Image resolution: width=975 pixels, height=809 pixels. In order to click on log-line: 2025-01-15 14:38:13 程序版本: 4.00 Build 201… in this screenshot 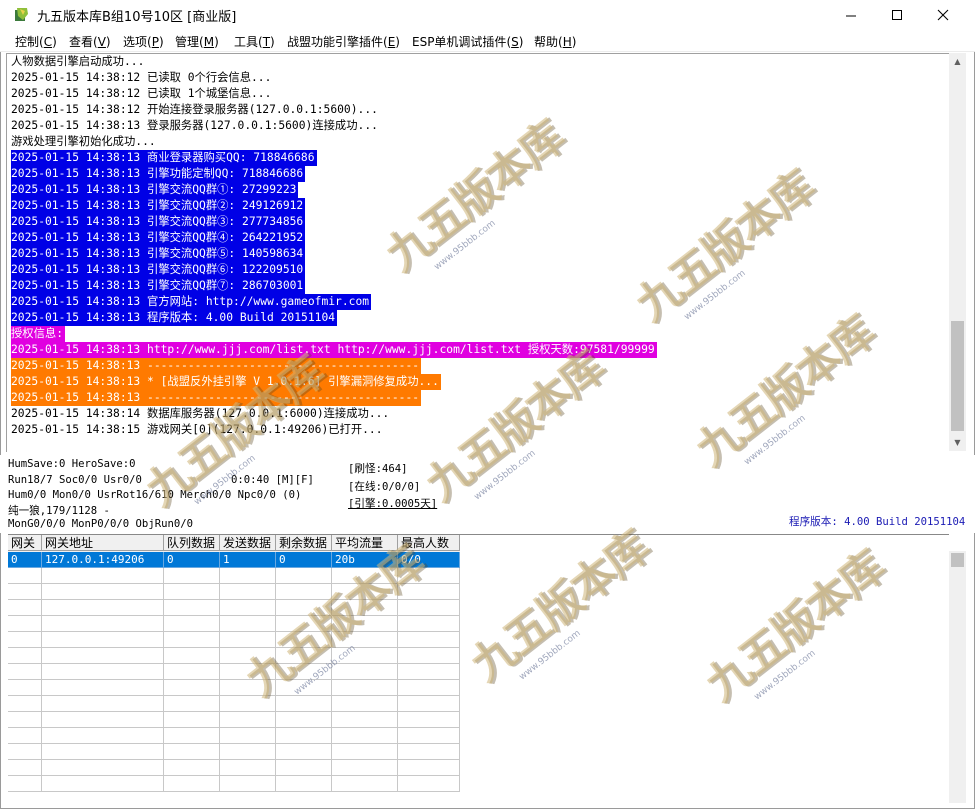, I will do `click(174, 318)`.